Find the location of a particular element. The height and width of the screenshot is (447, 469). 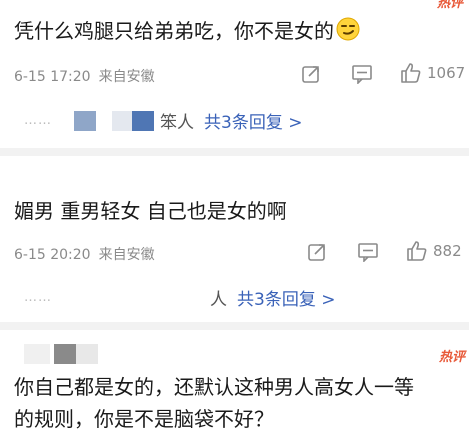

comment-text: 凭什么鸡腿只给弟弟吃，你不是女的 is located at coordinates (187, 32).